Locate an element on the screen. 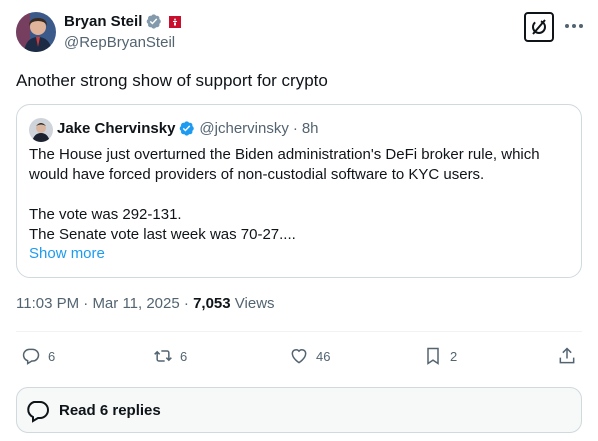 This screenshot has height=441, width=598. show-more-link: Show more is located at coordinates (67, 253).